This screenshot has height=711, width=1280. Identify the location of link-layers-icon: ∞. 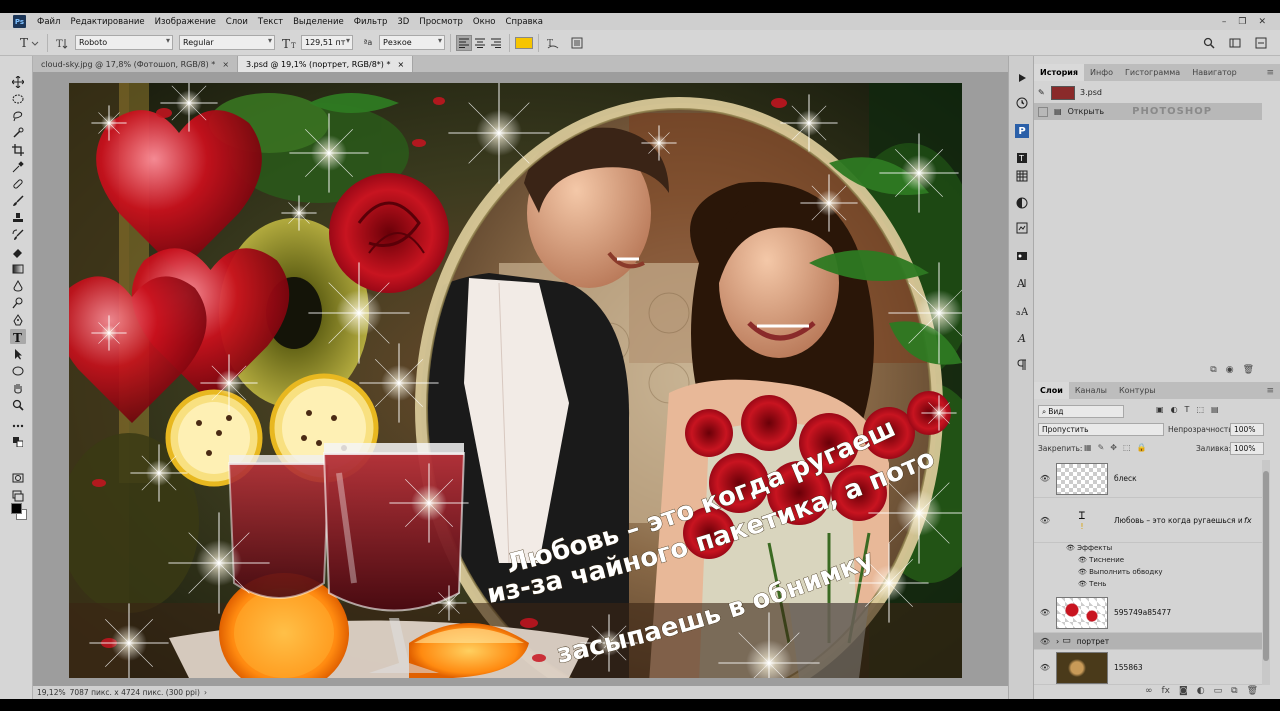
(1149, 691).